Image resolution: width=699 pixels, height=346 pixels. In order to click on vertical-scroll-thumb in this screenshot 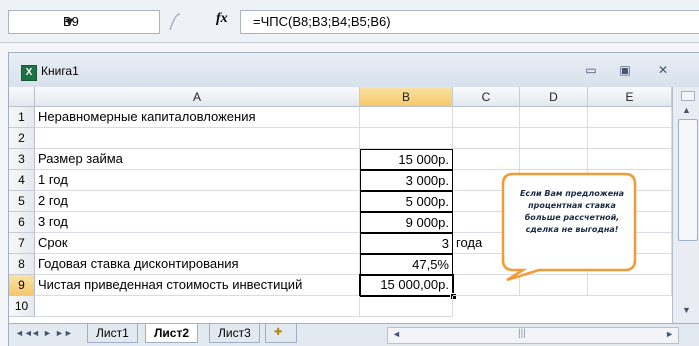, I will do `click(688, 180)`.